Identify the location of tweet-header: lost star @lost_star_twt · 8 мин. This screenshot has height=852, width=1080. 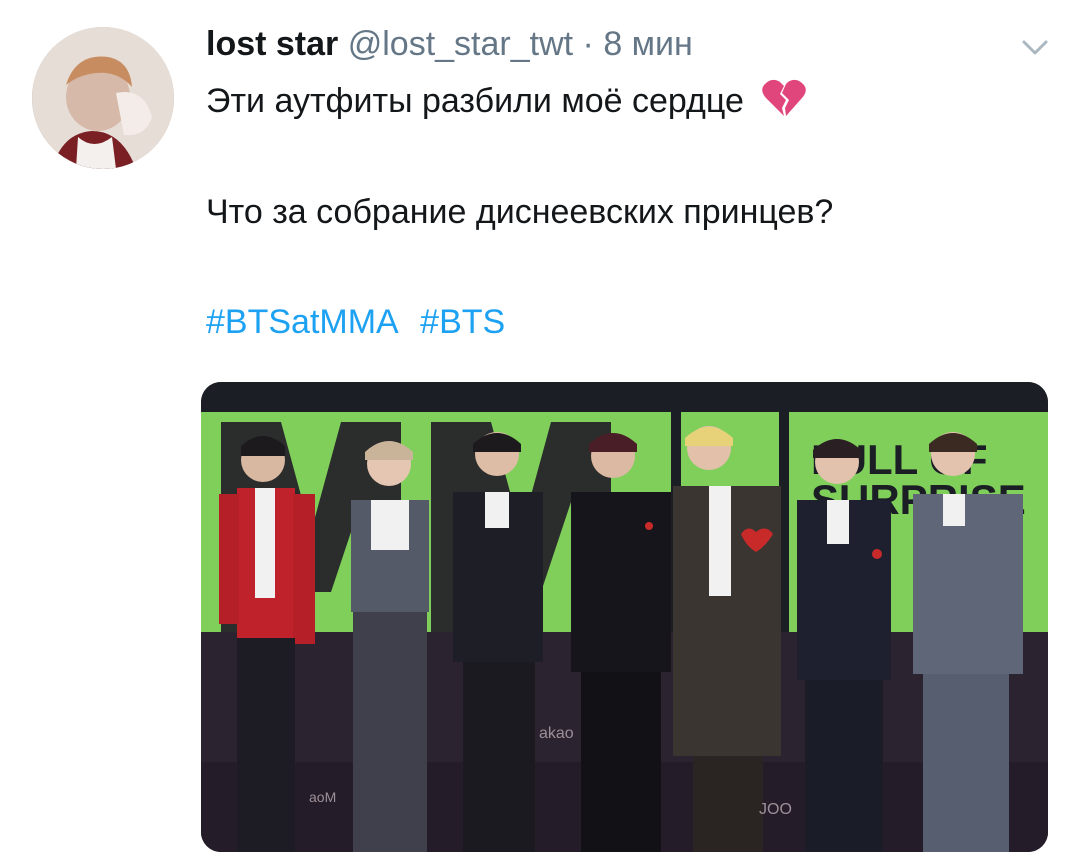
(449, 44).